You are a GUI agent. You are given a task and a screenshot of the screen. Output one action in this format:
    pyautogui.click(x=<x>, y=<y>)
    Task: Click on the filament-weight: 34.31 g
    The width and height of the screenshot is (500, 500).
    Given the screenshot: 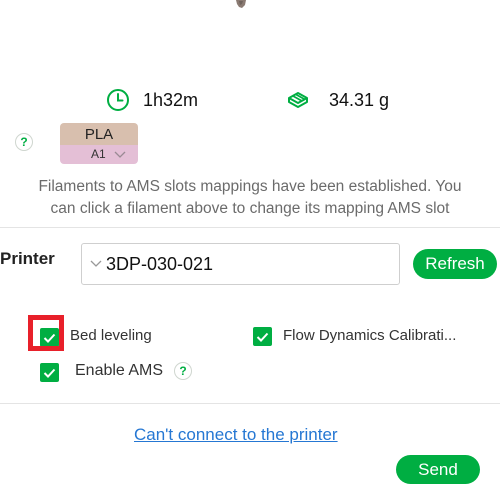 What is the action you would take?
    pyautogui.click(x=337, y=100)
    